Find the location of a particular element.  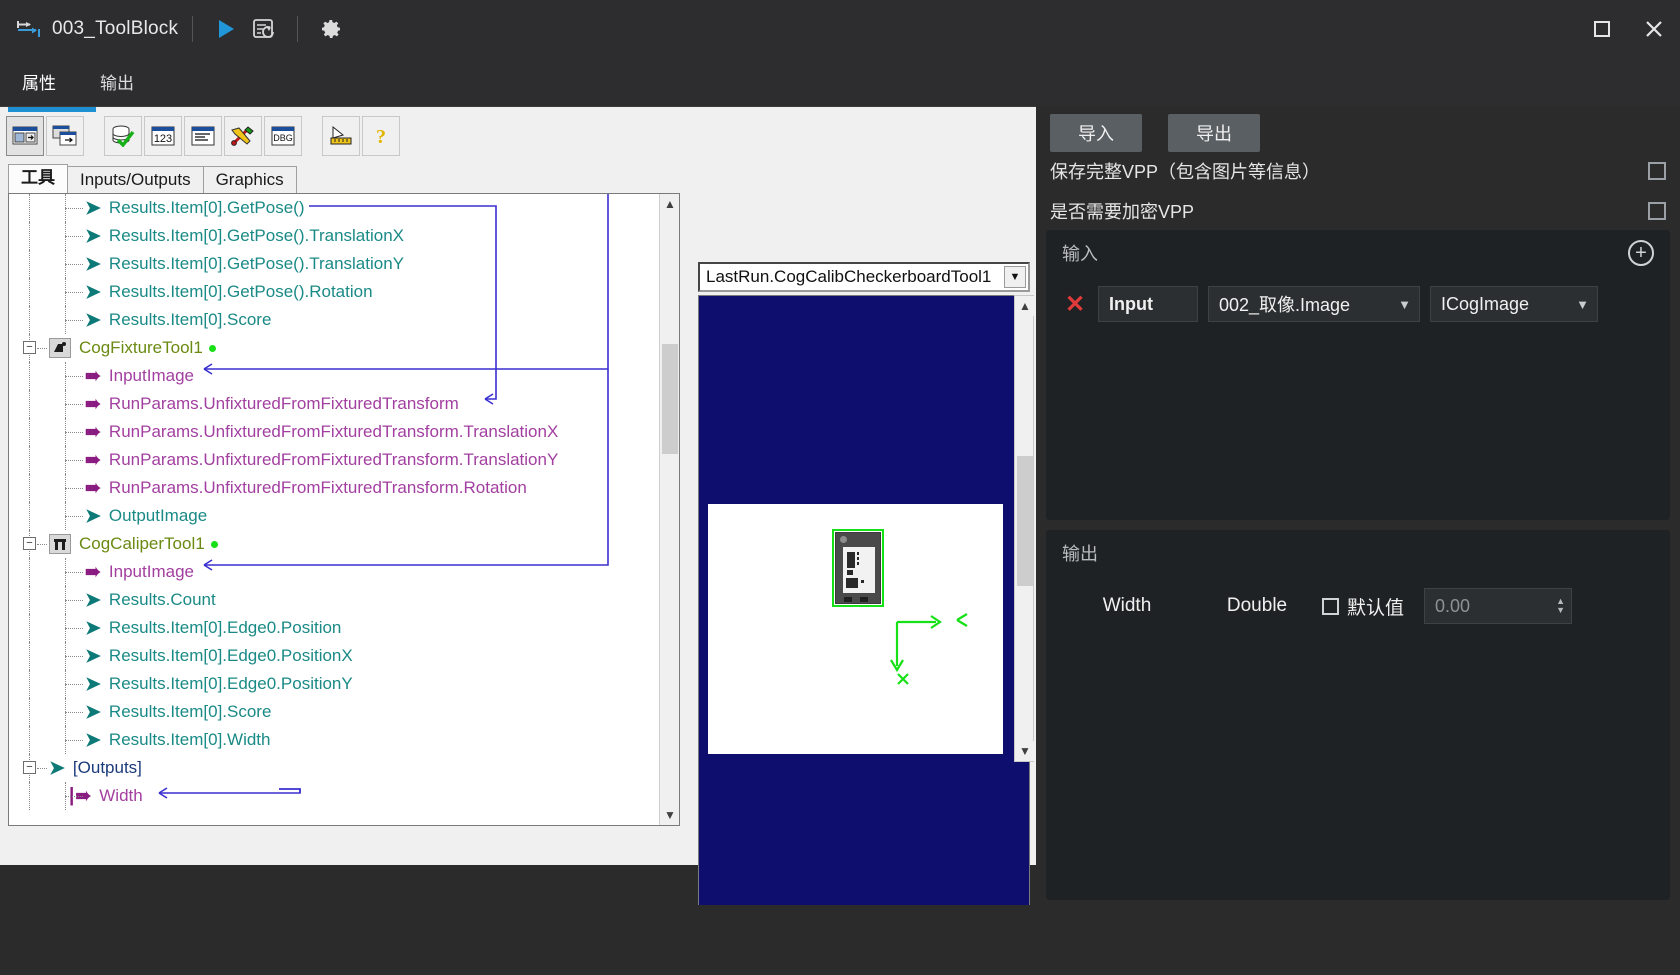

outputs-arrow-icon: ➤ is located at coordinates (57, 768).